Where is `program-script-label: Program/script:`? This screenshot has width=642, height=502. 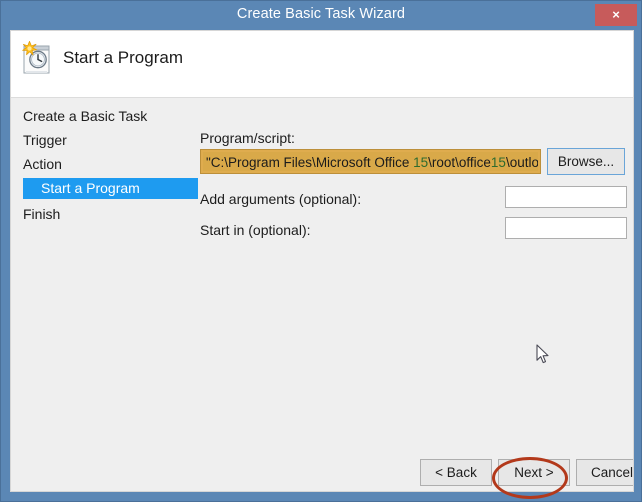
program-script-label: Program/script: is located at coordinates (247, 138).